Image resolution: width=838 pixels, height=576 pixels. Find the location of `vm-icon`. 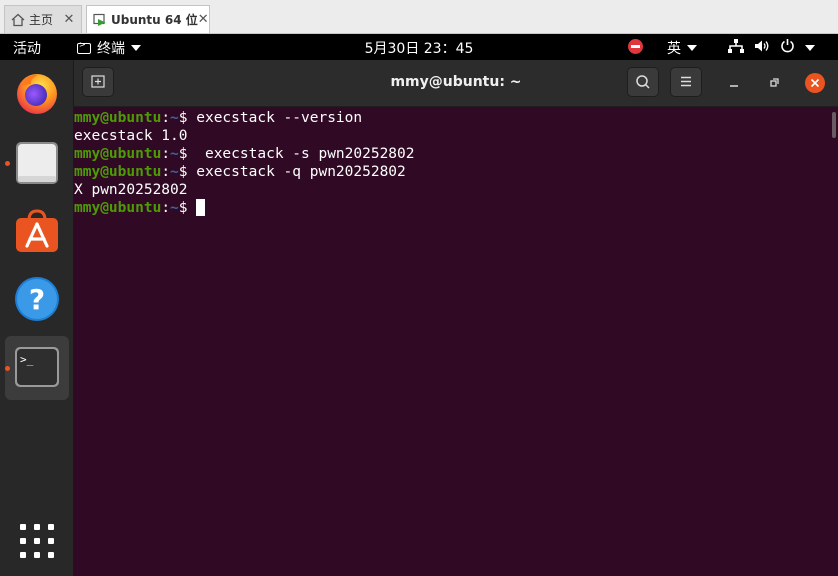

vm-icon is located at coordinates (100, 20).